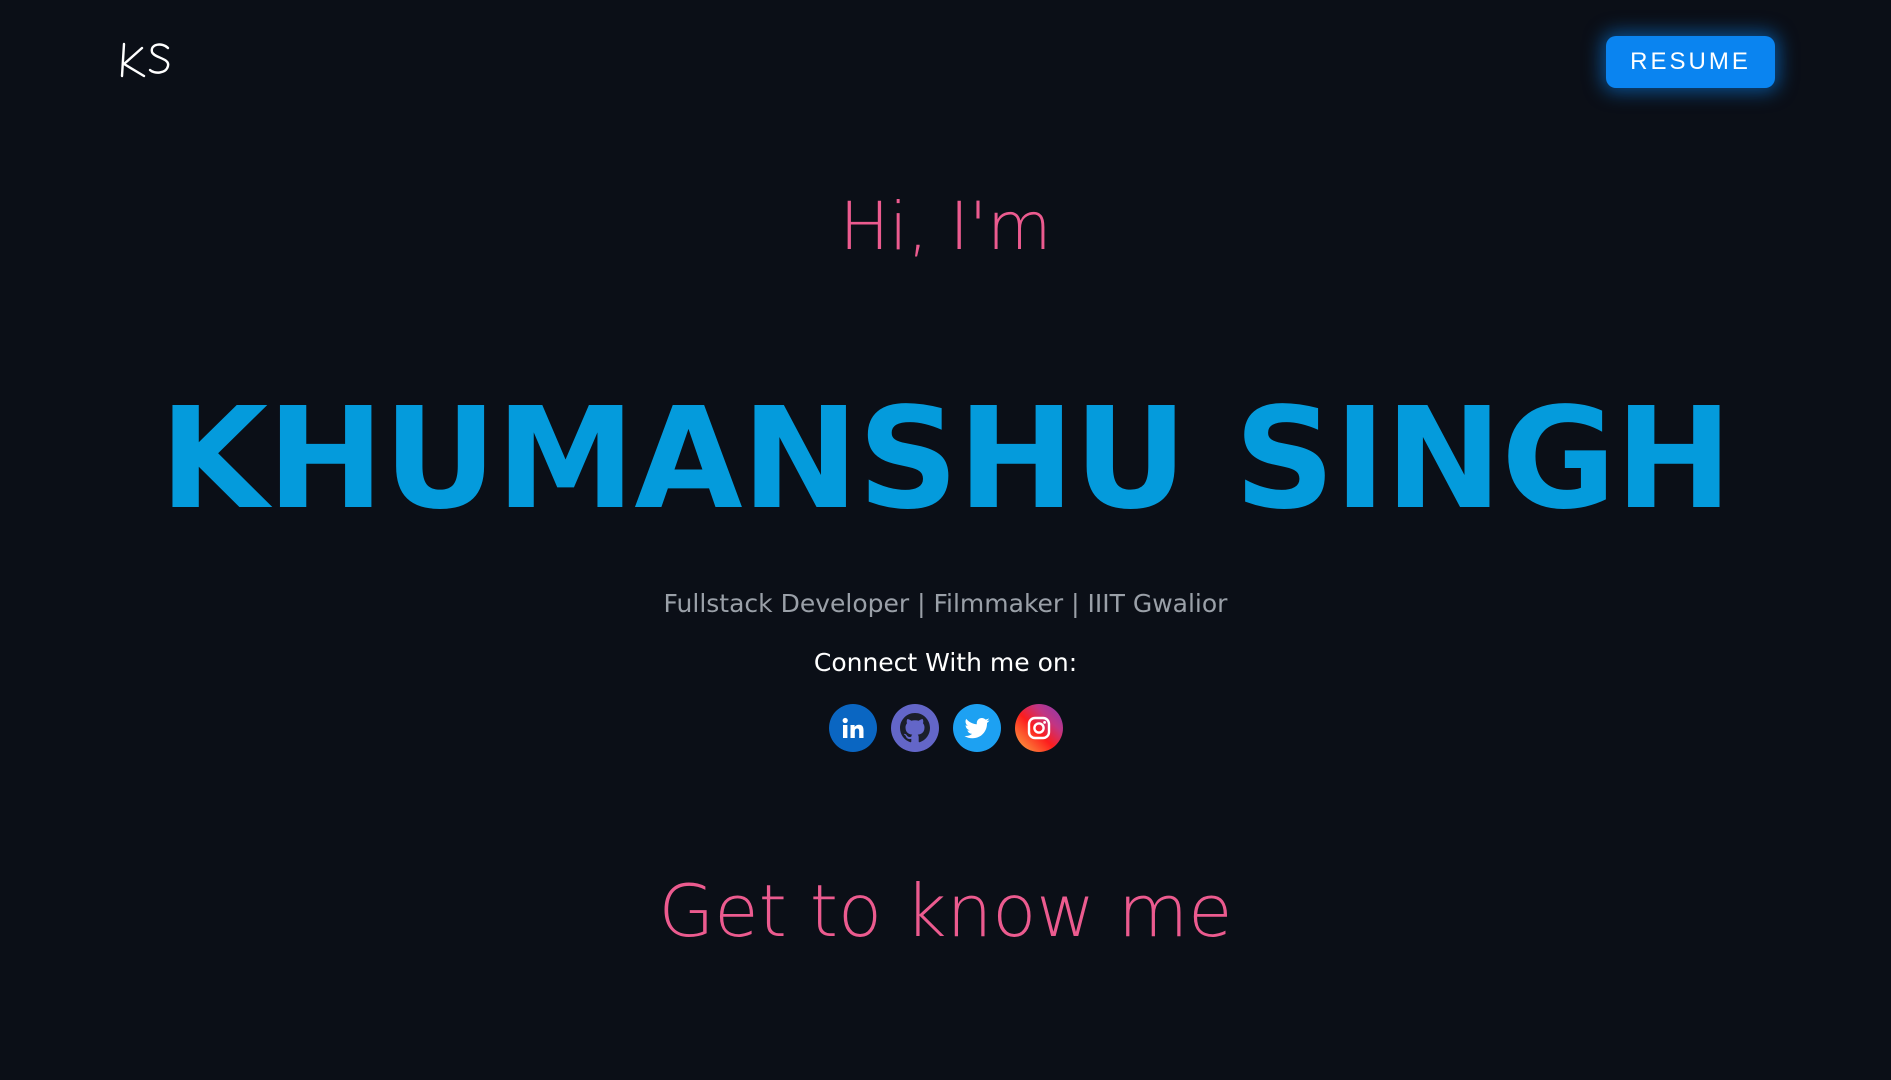 Image resolution: width=1891 pixels, height=1080 pixels. Describe the element at coordinates (946, 728) in the screenshot. I see `social-links` at that location.